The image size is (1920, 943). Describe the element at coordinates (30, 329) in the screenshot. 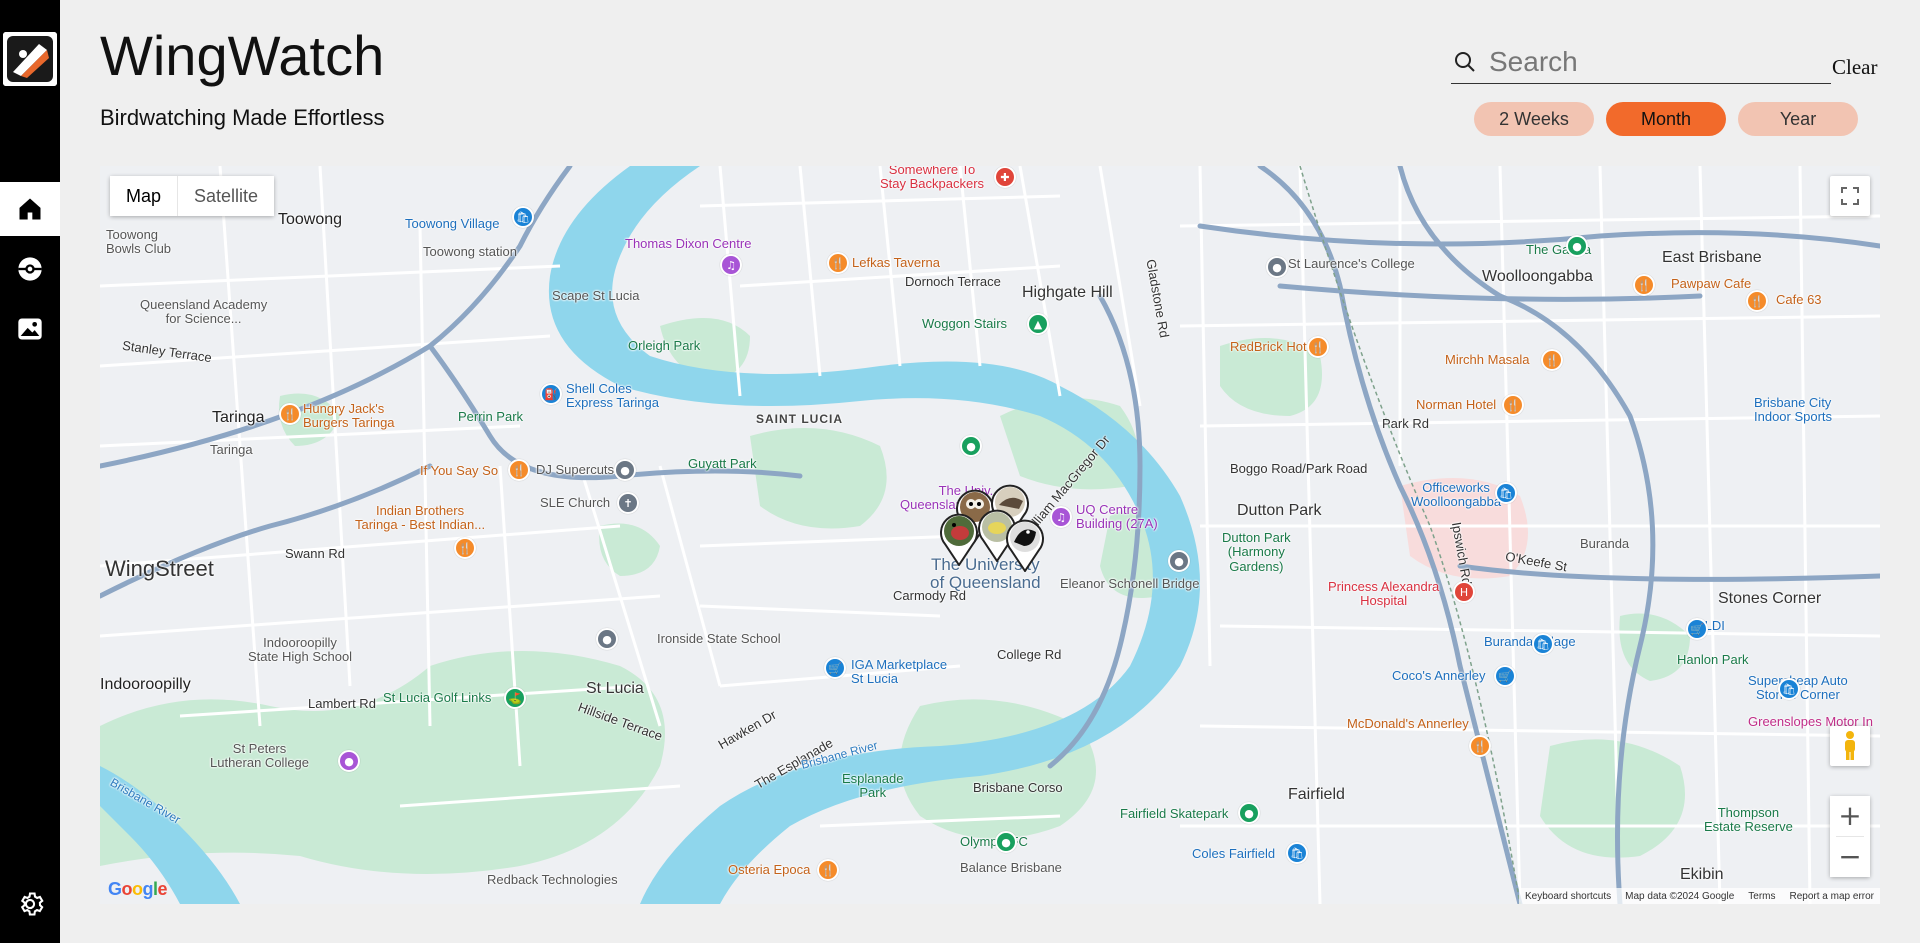

I see `nav-gallery` at that location.